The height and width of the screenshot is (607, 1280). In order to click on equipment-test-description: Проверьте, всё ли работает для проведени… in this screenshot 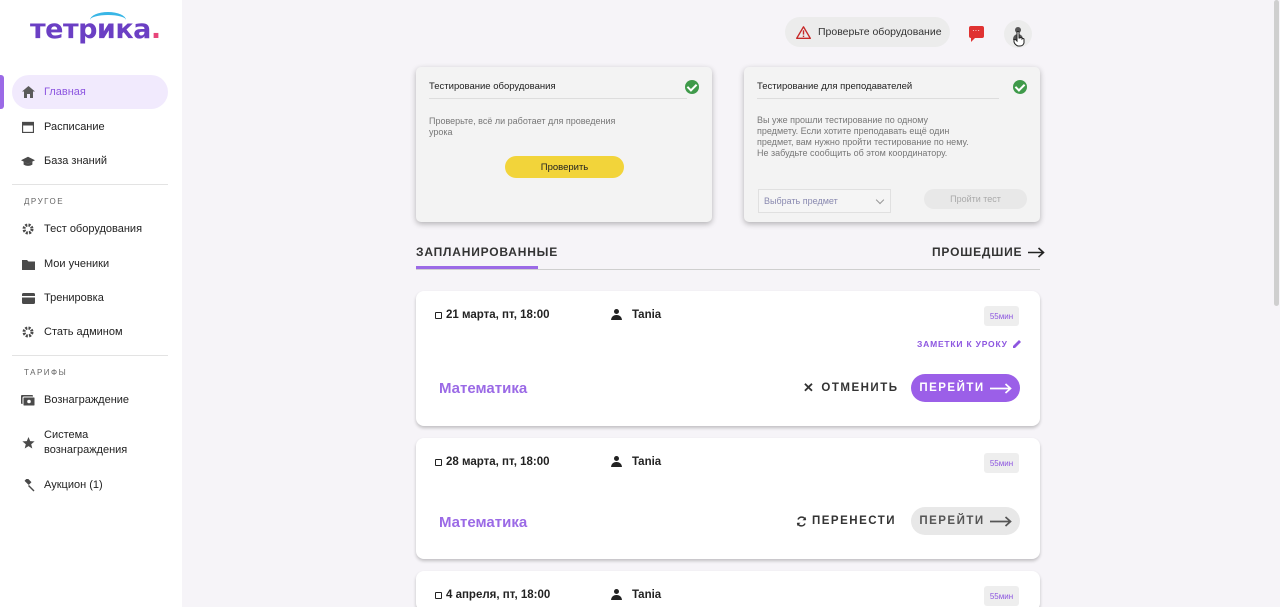, I will do `click(522, 126)`.